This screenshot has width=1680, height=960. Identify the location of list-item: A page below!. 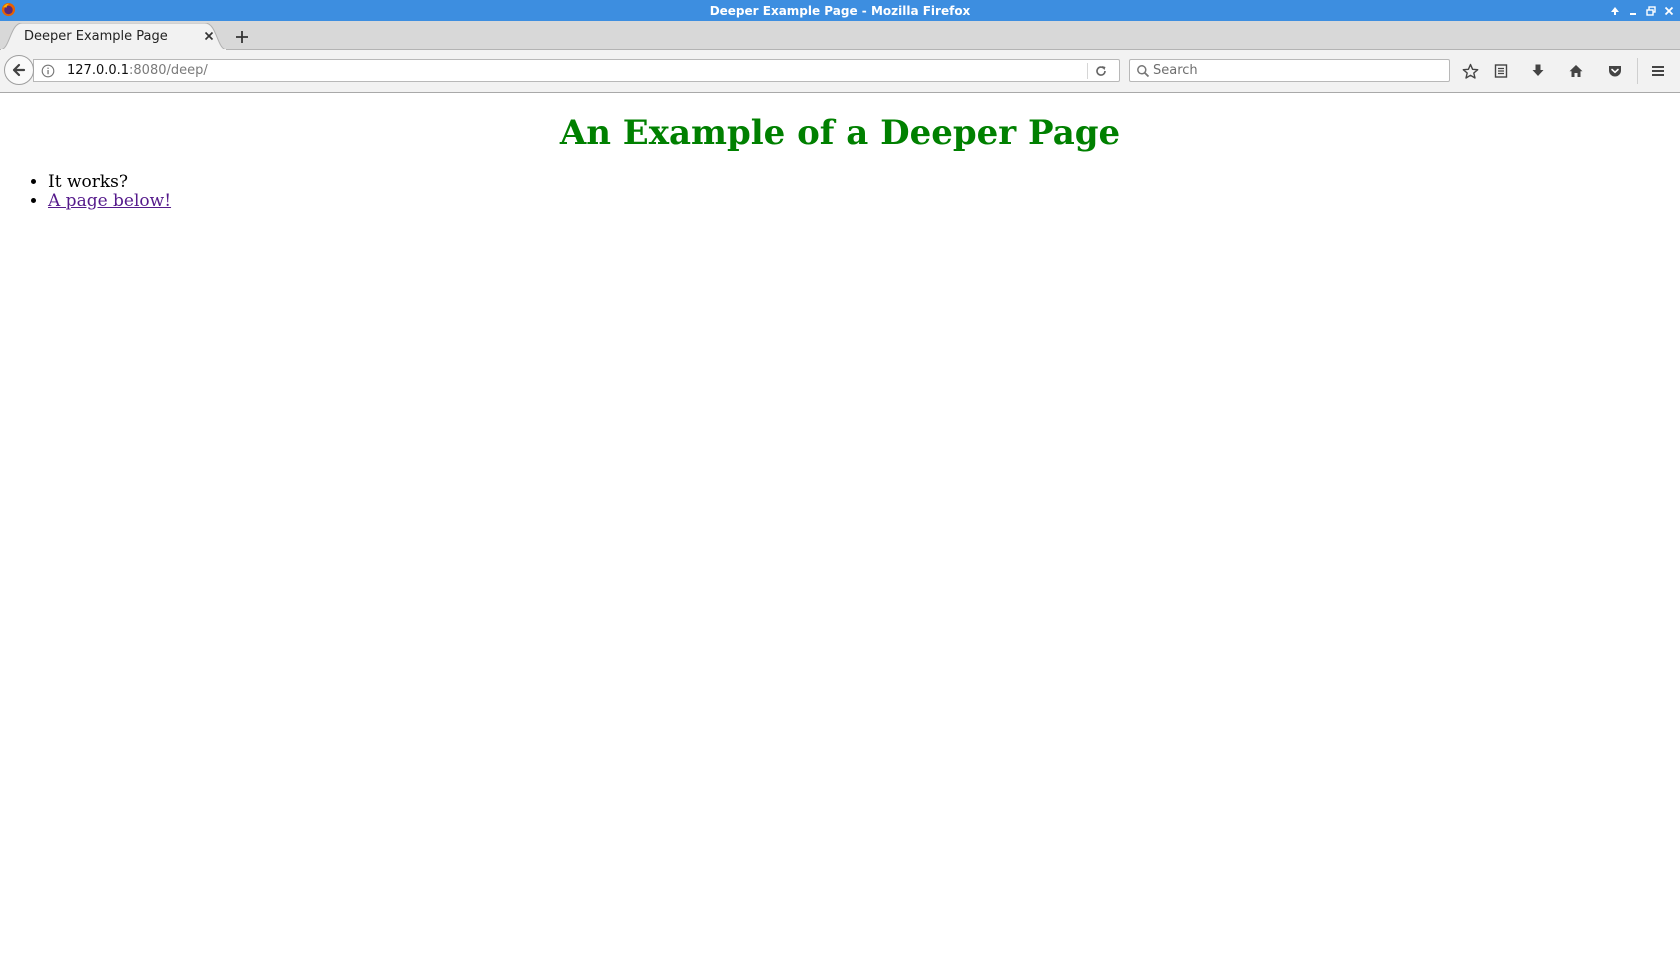
(109, 201).